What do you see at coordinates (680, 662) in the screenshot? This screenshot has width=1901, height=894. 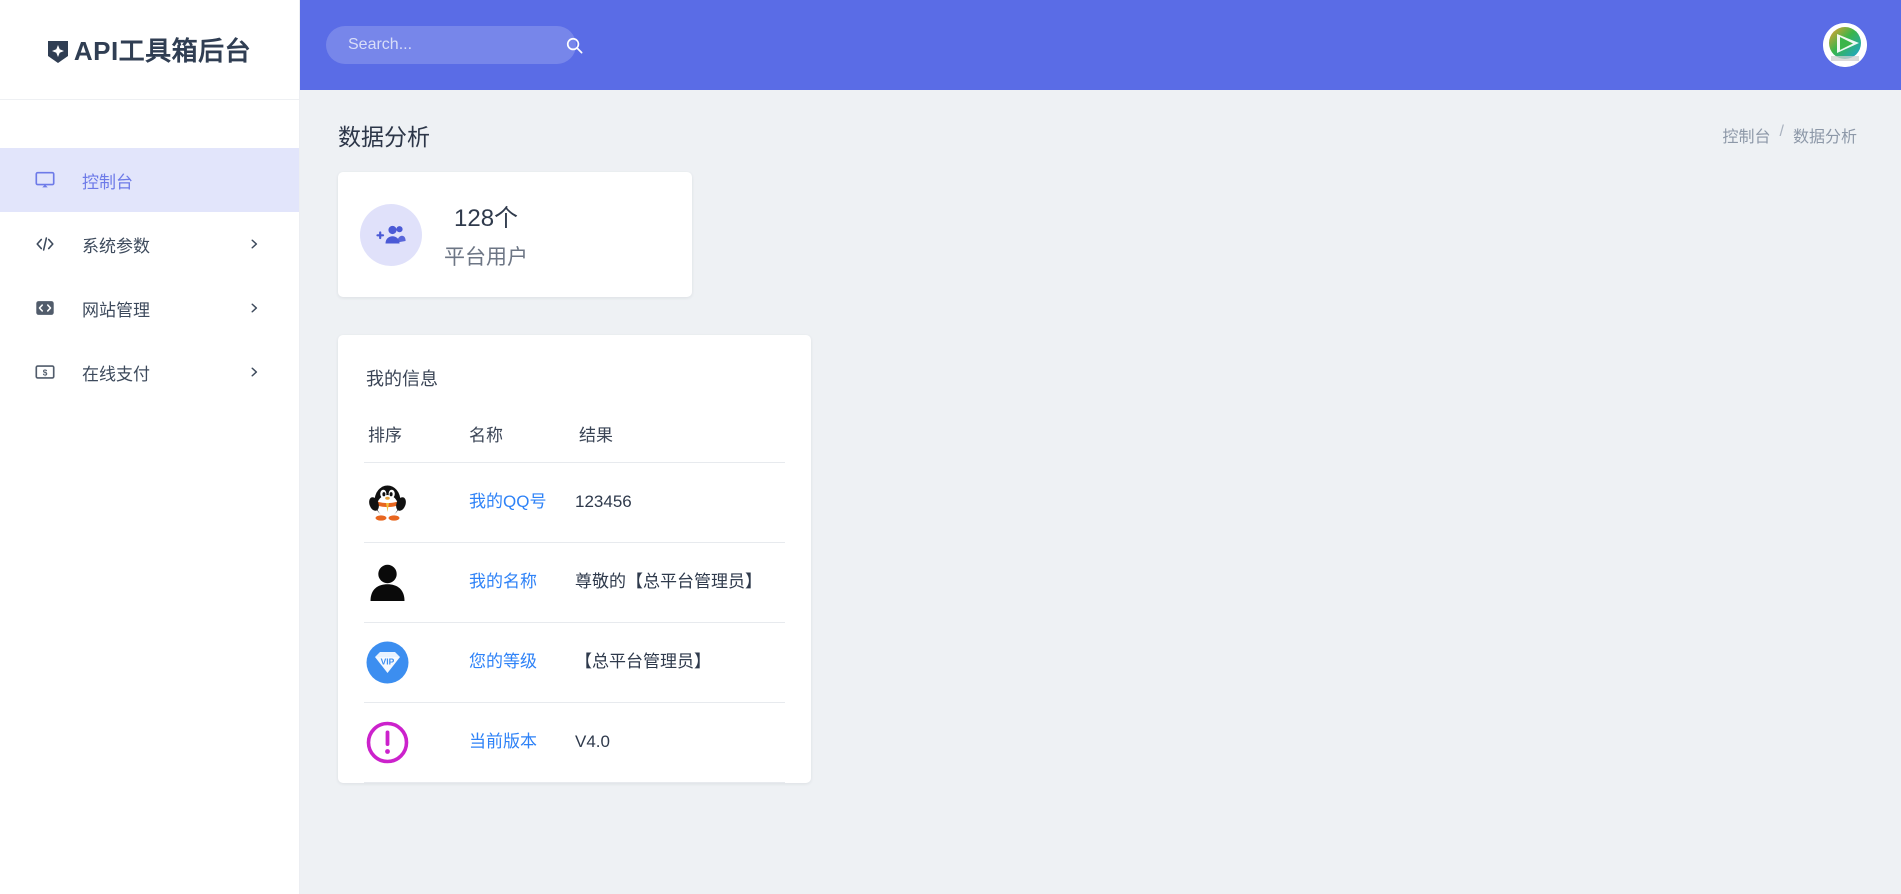 I see `row-result-cell: 【总平台管理员】` at bounding box center [680, 662].